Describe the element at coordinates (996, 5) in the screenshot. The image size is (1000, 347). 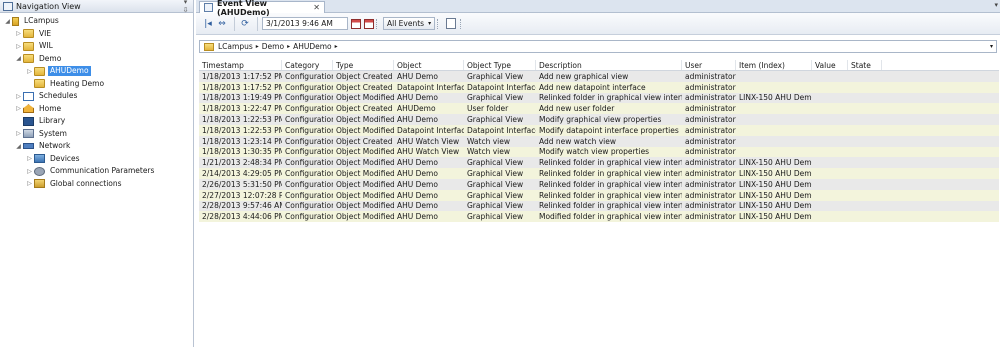
I see `tab-menu-icon: ▾` at that location.